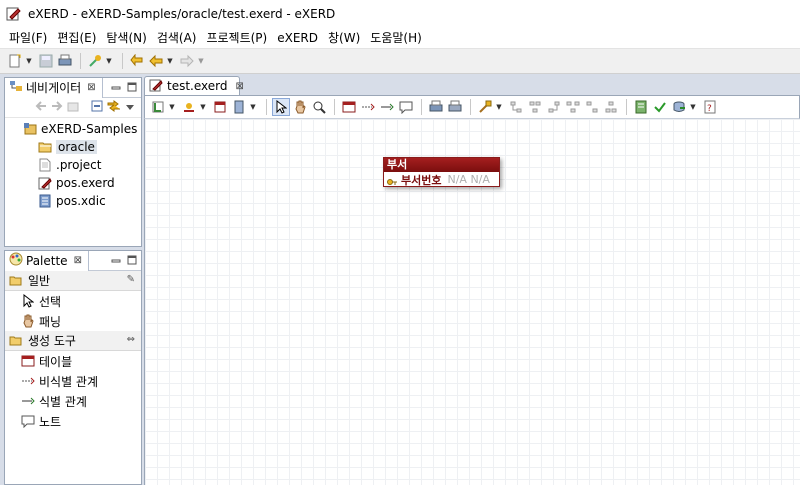 Image resolution: width=800 pixels, height=485 pixels. What do you see at coordinates (158, 107) in the screenshot?
I see `layer-icon` at bounding box center [158, 107].